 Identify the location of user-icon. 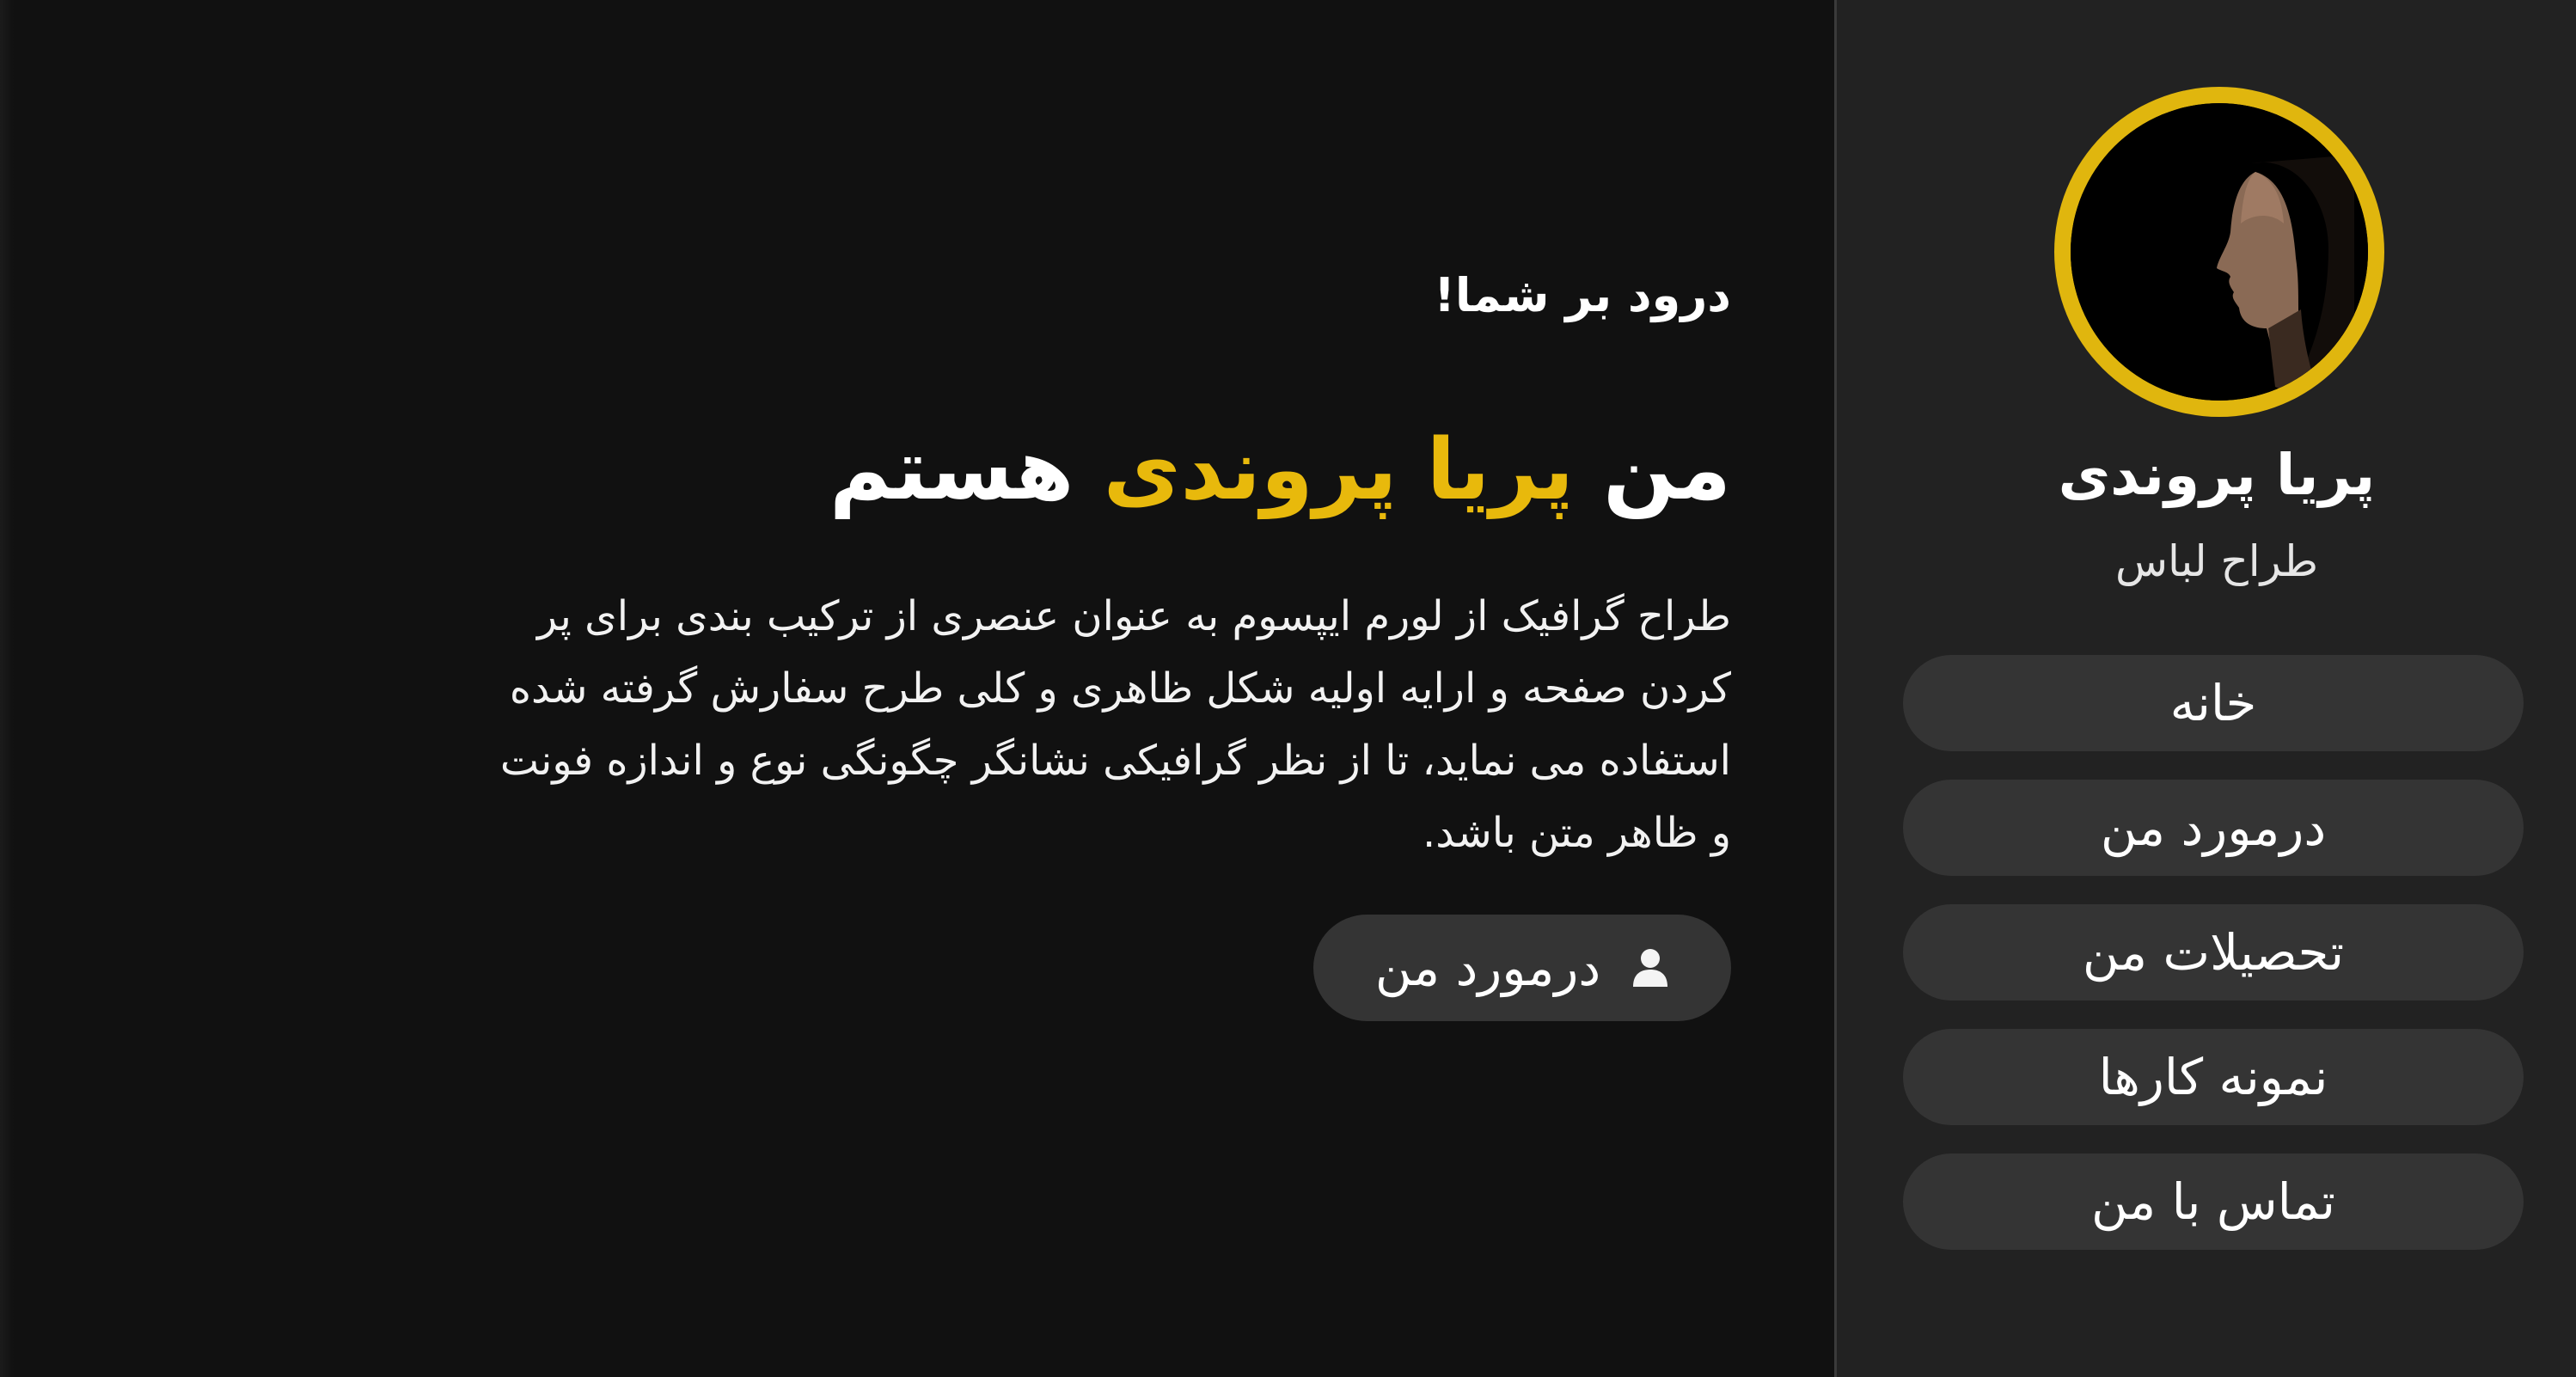
(1650, 968).